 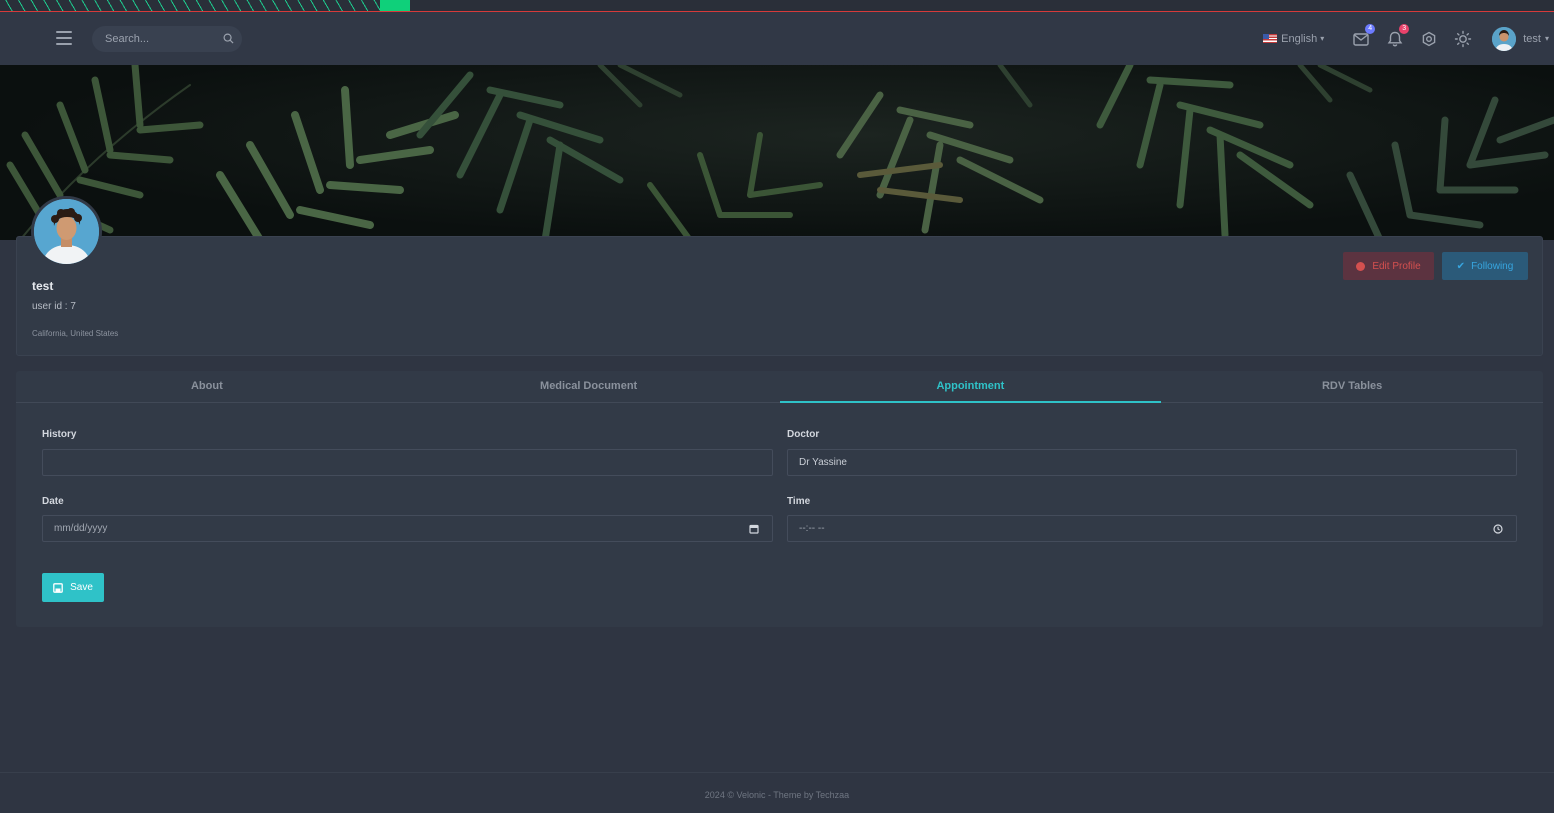 I want to click on progress-fill, so click(x=395, y=5).